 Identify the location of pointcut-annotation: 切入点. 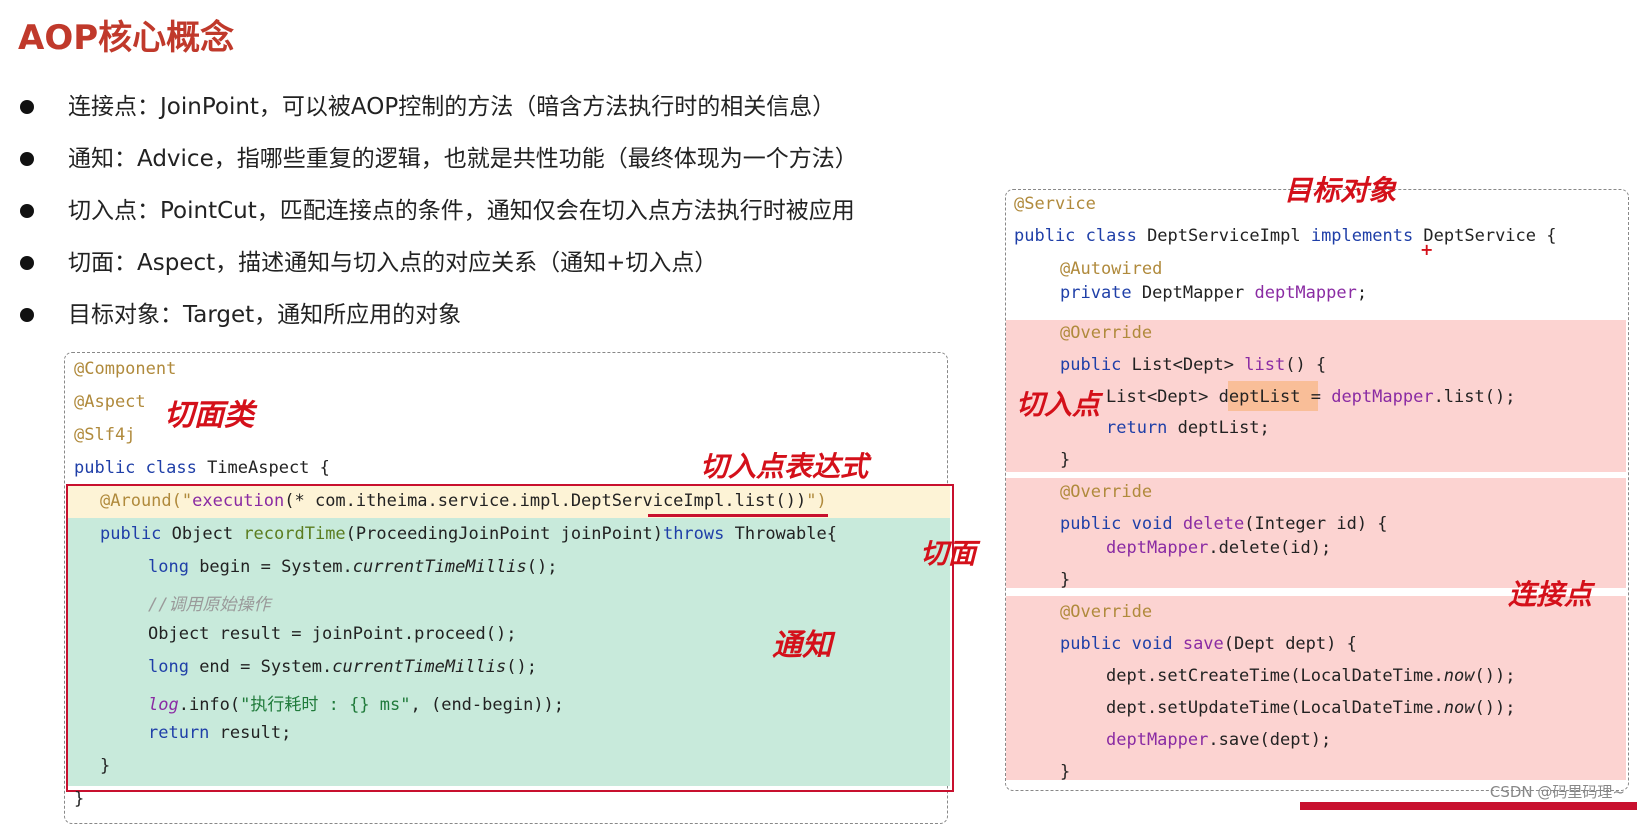
(1058, 404).